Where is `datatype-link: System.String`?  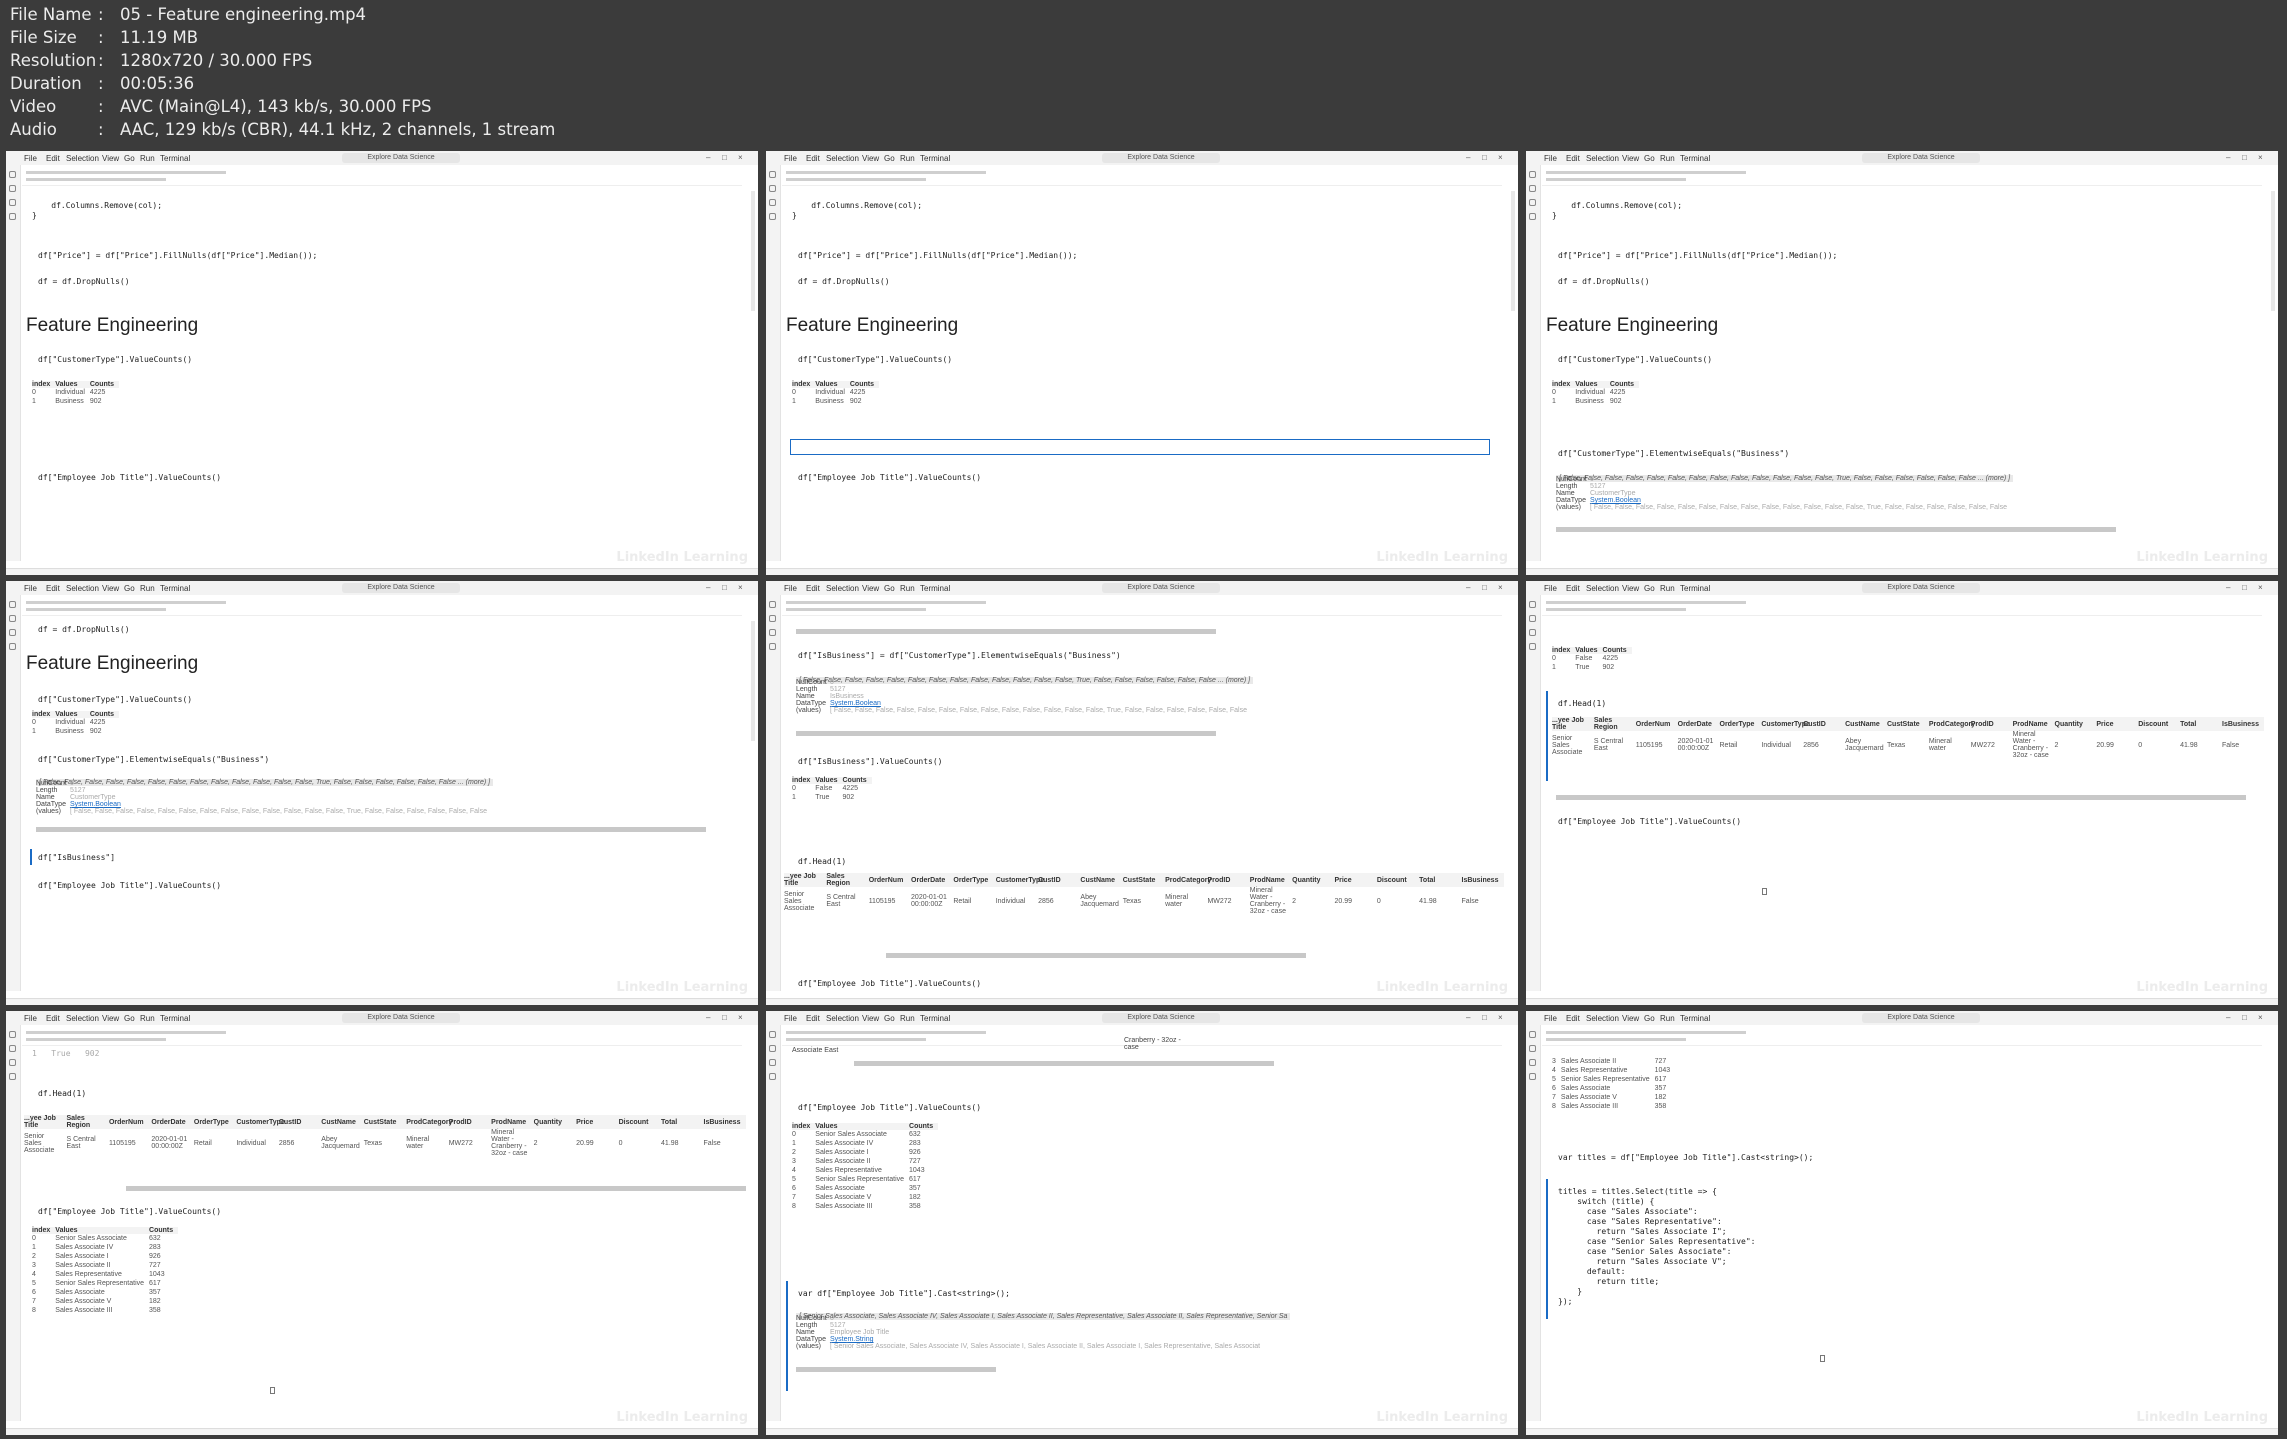 datatype-link: System.String is located at coordinates (852, 1339).